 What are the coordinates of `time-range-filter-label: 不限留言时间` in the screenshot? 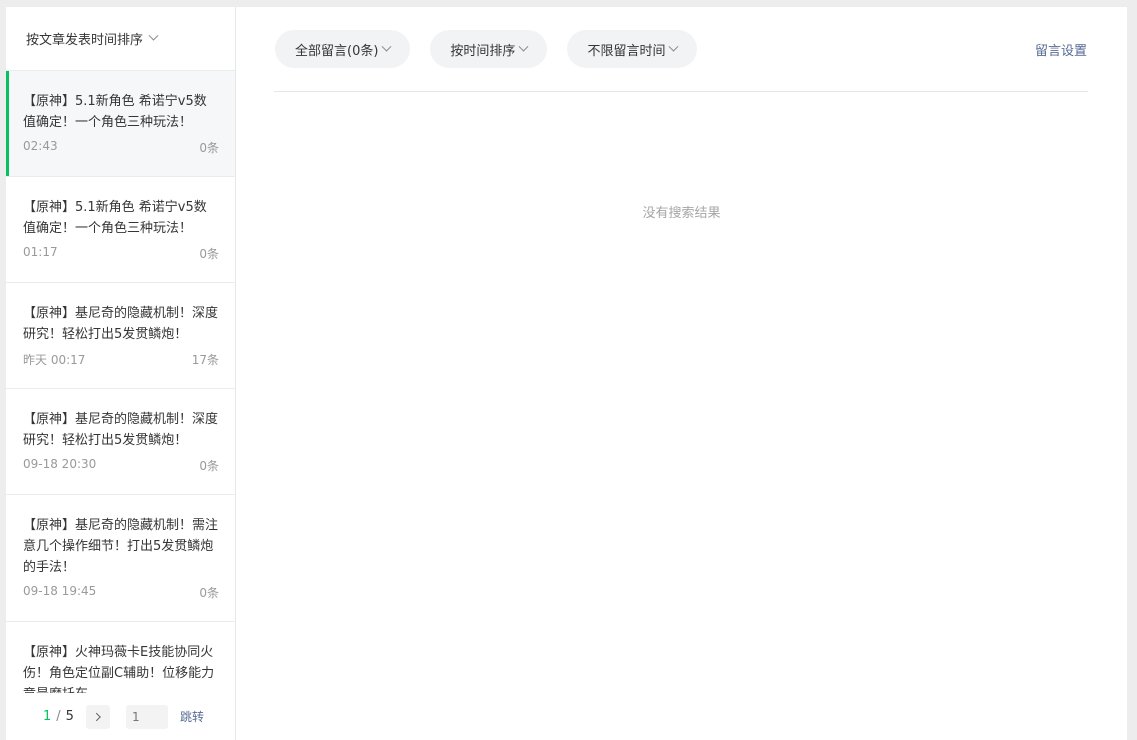 It's located at (626, 51).